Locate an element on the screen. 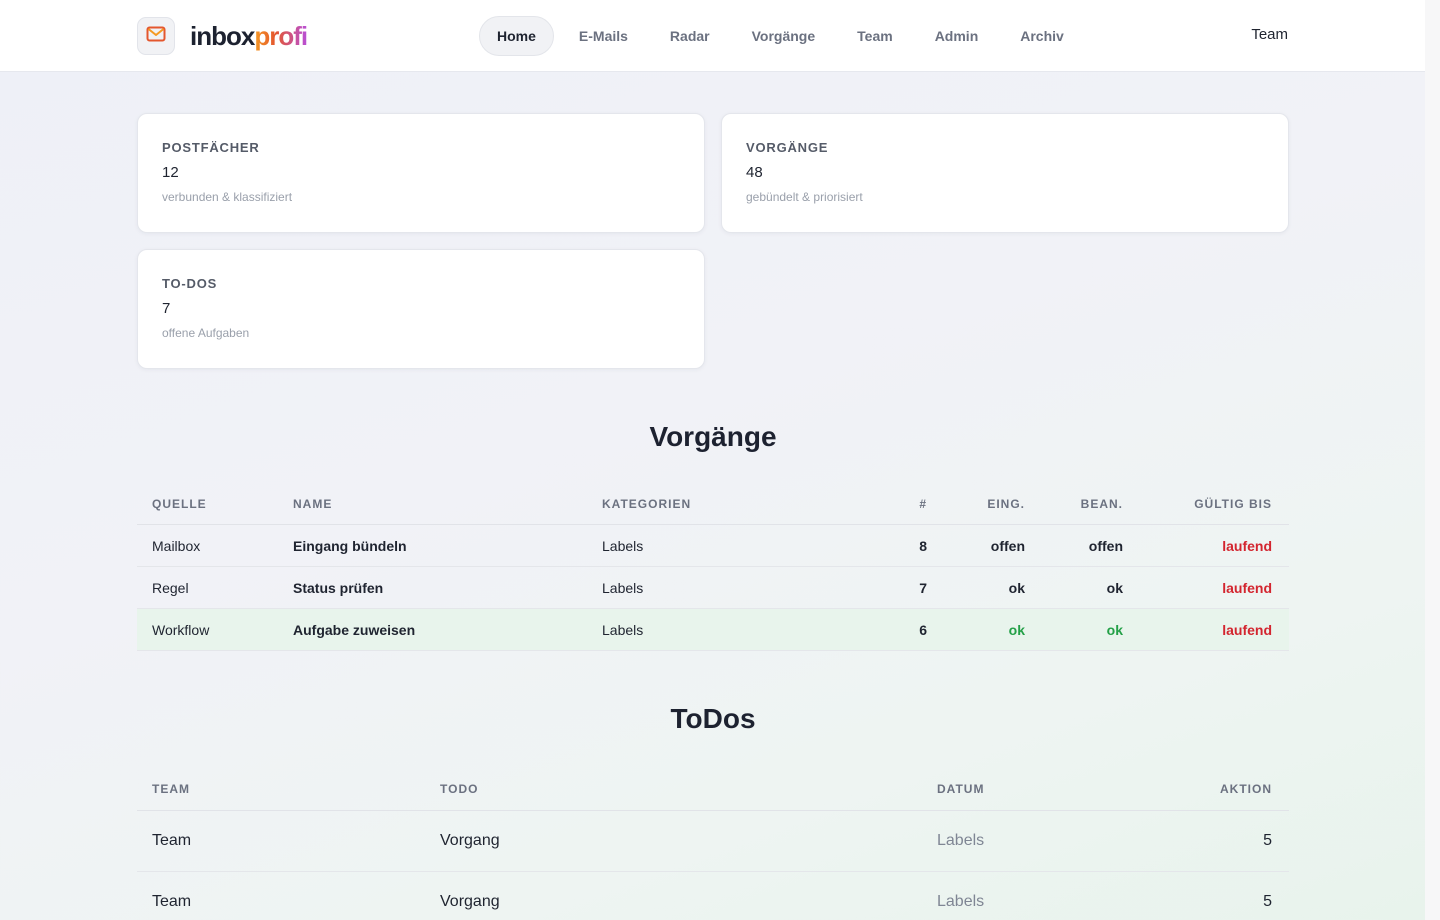  card-value: 12 is located at coordinates (170, 172).